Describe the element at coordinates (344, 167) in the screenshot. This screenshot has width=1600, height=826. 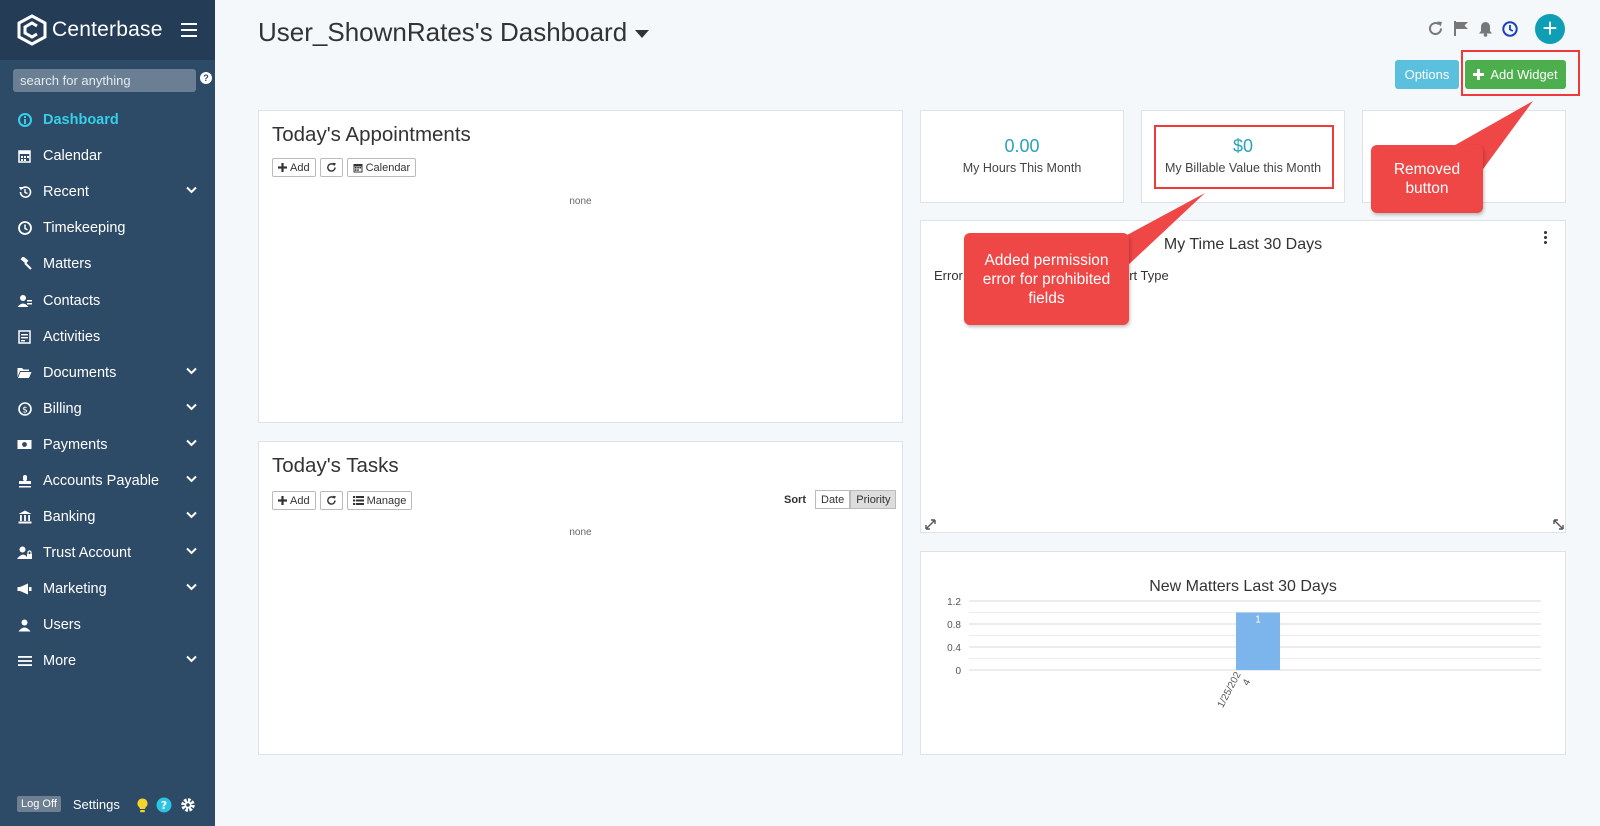
I see `appointments-toolbar: Add Calendar` at that location.